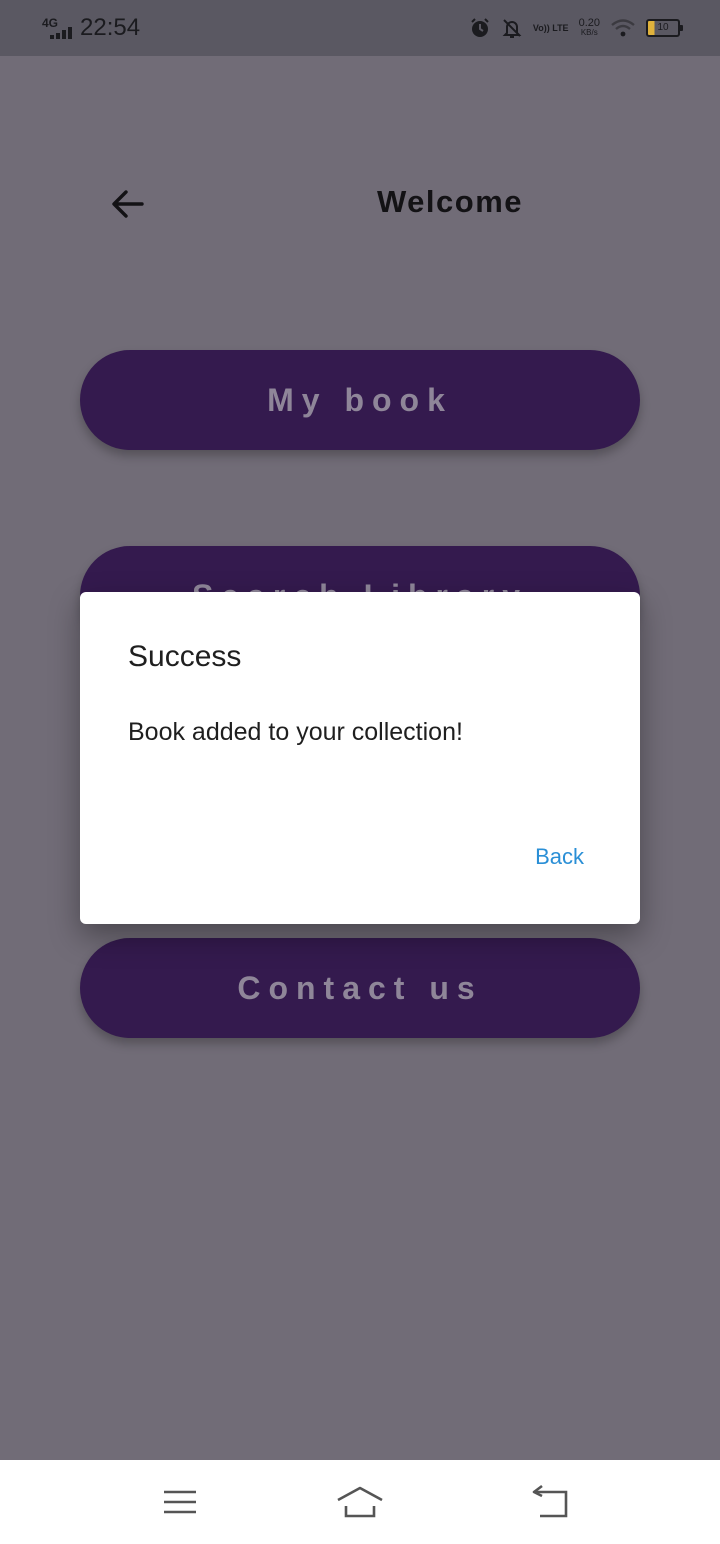 The width and height of the screenshot is (720, 1544). I want to click on battery-icon: 10, so click(664, 28).